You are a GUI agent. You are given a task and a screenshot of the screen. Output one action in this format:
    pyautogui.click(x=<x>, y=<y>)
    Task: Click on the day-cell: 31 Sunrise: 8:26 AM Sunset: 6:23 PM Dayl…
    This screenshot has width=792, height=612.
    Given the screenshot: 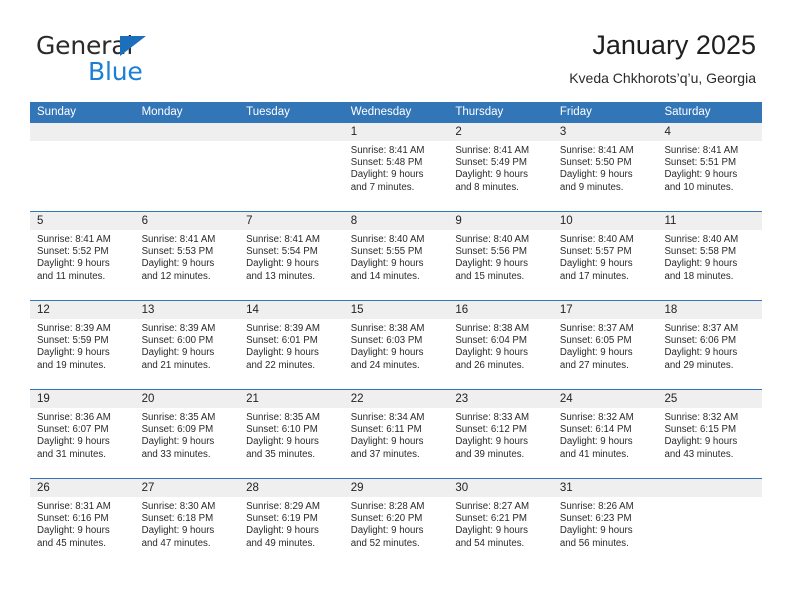 What is the action you would take?
    pyautogui.click(x=605, y=523)
    